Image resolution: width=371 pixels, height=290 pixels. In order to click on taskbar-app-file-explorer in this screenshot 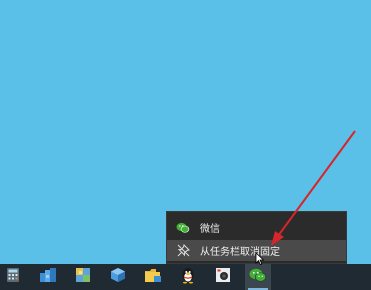, I will do `click(153, 277)`.